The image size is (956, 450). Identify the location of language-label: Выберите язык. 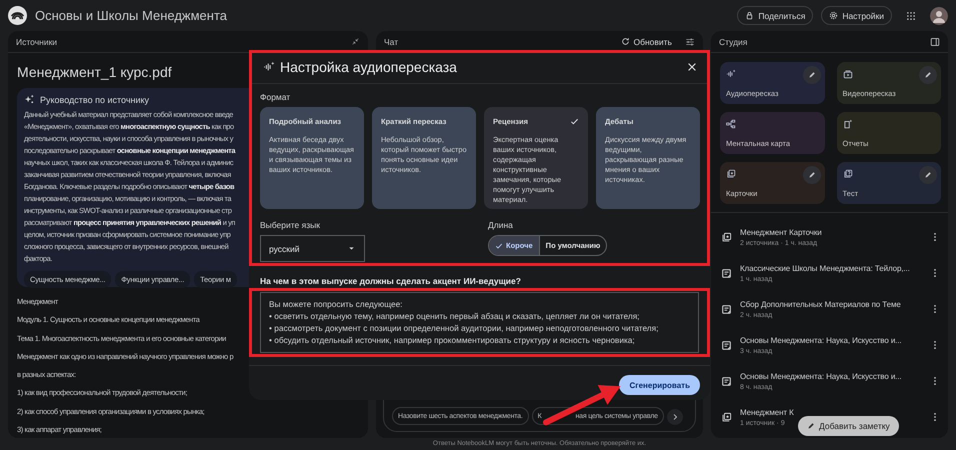
(290, 225).